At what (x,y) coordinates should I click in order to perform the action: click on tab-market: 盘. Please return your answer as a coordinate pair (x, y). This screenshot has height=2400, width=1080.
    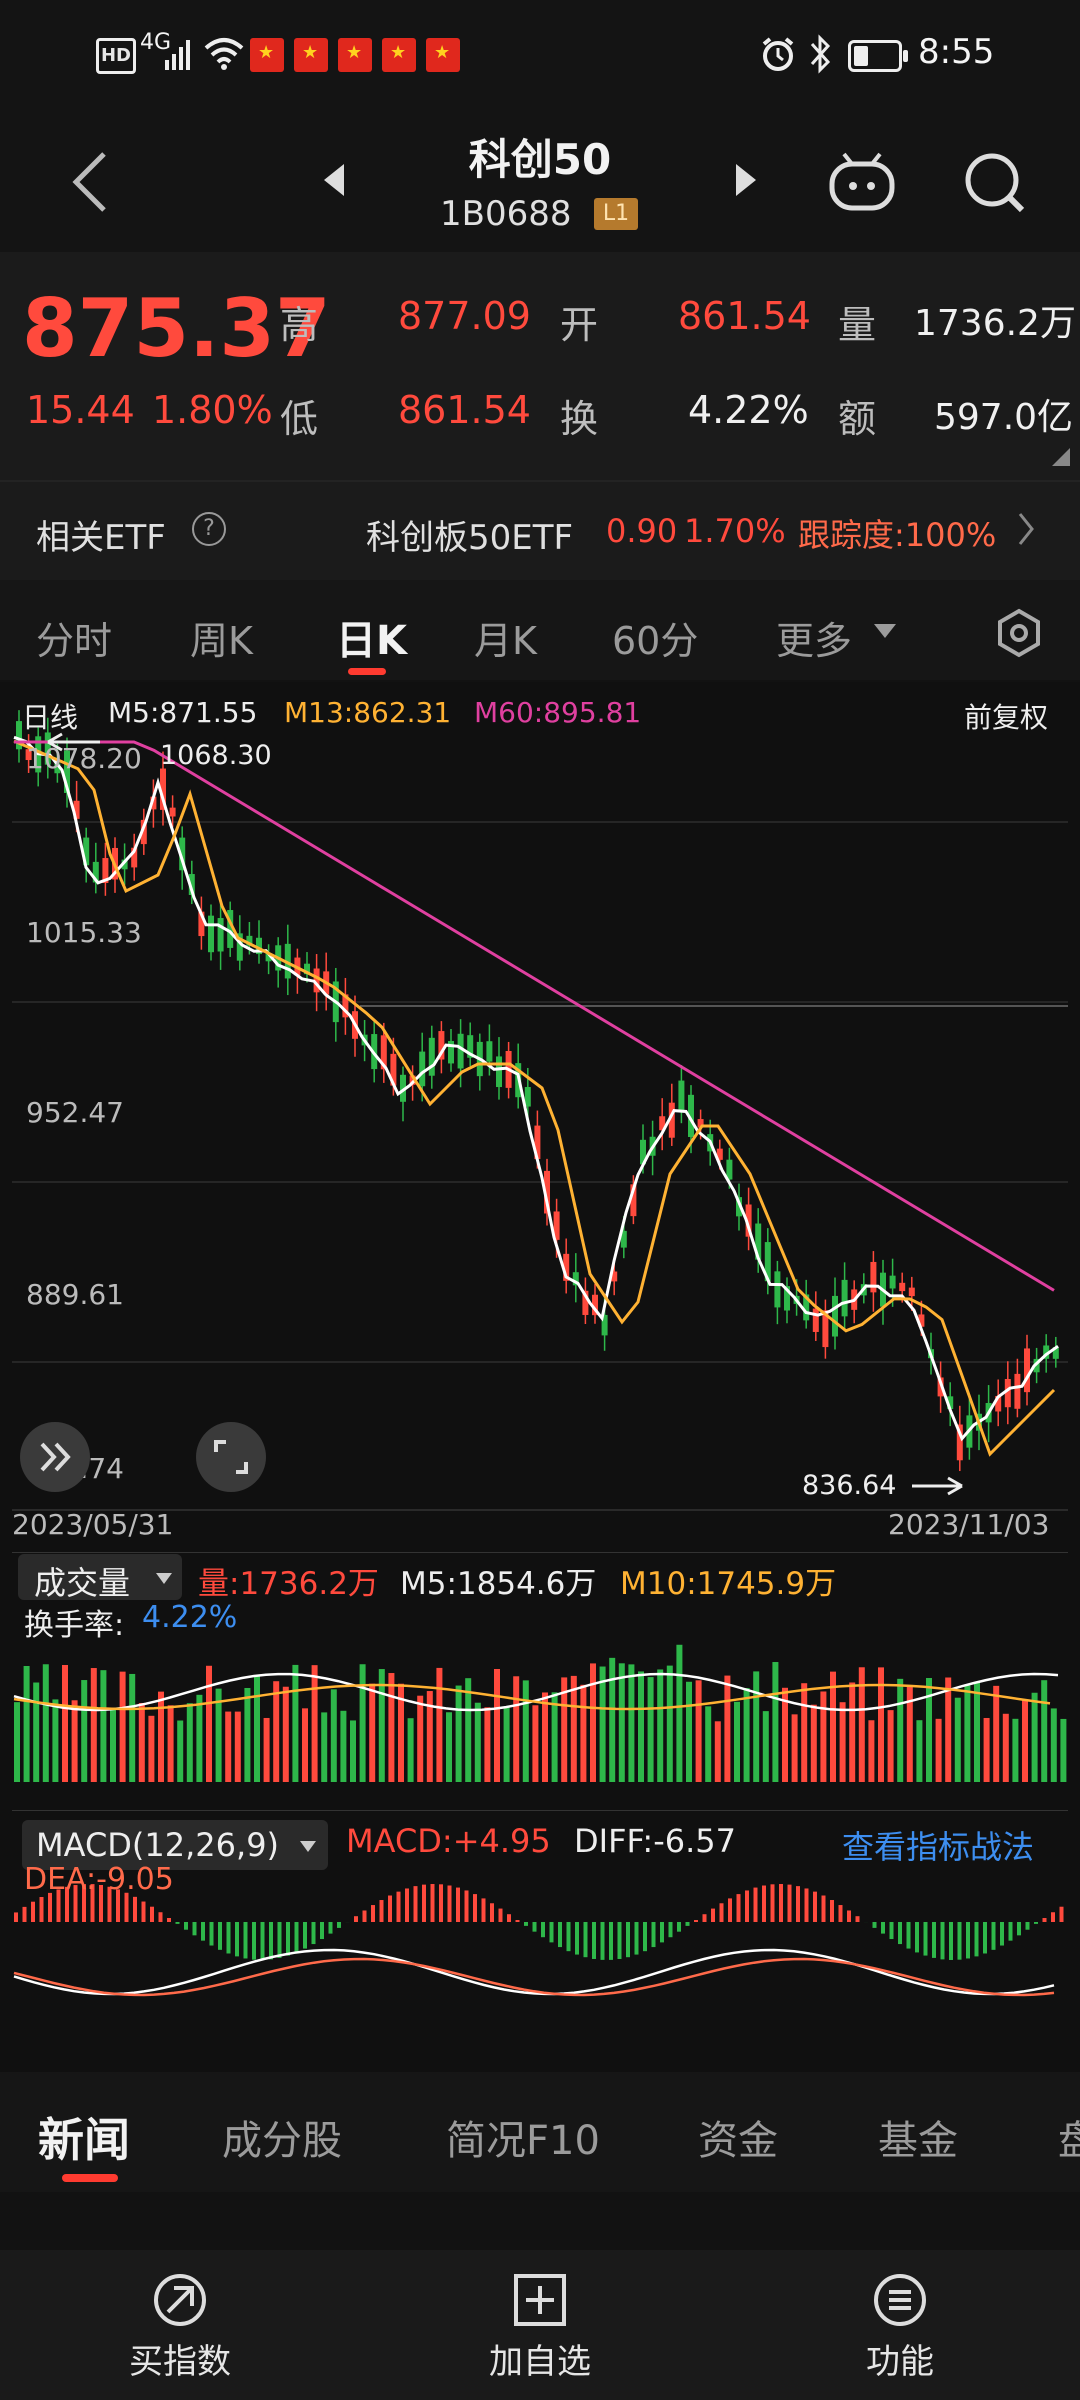
    Looking at the image, I should click on (1069, 2137).